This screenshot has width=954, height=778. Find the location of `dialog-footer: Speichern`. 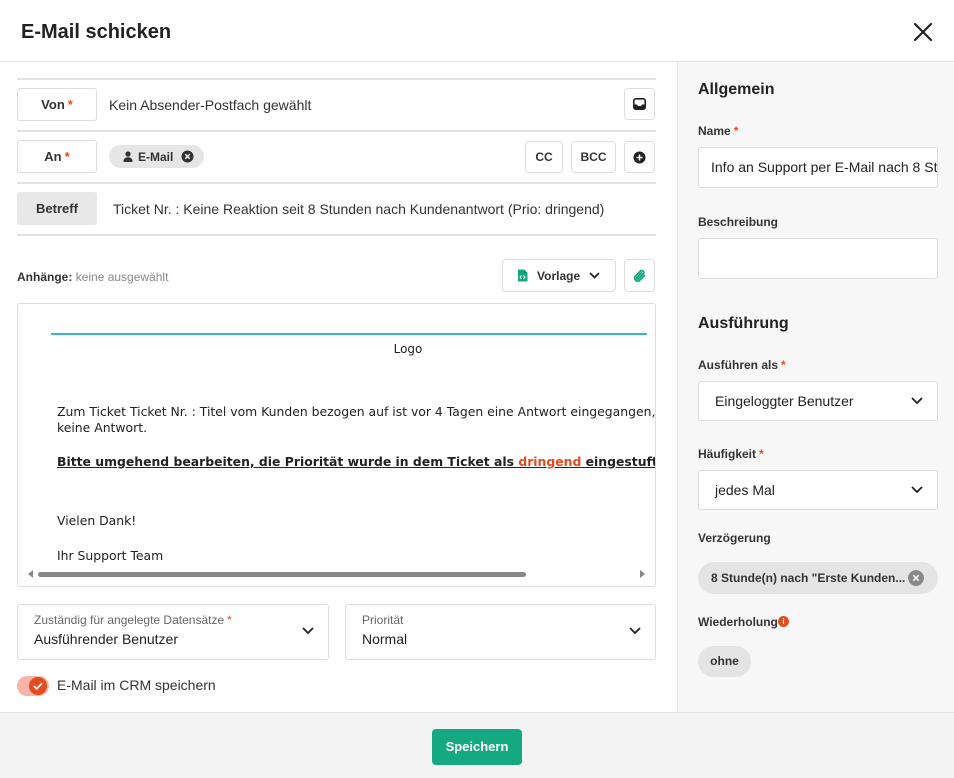

dialog-footer: Speichern is located at coordinates (477, 745).